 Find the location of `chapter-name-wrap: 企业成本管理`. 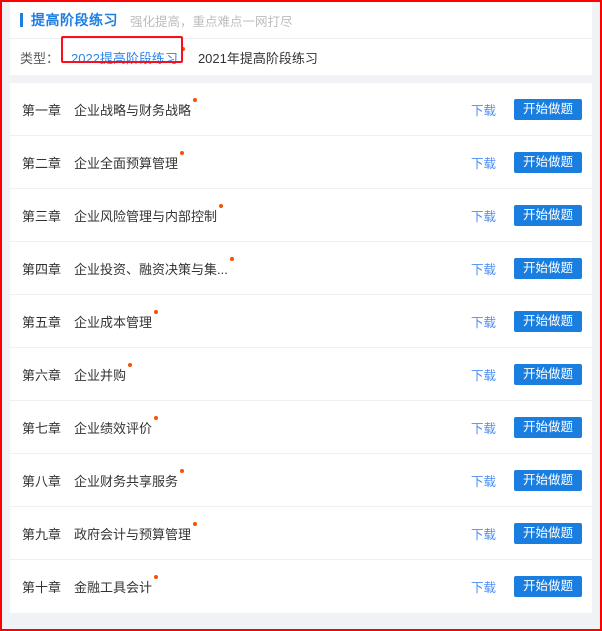

chapter-name-wrap: 企业成本管理 is located at coordinates (272, 320).